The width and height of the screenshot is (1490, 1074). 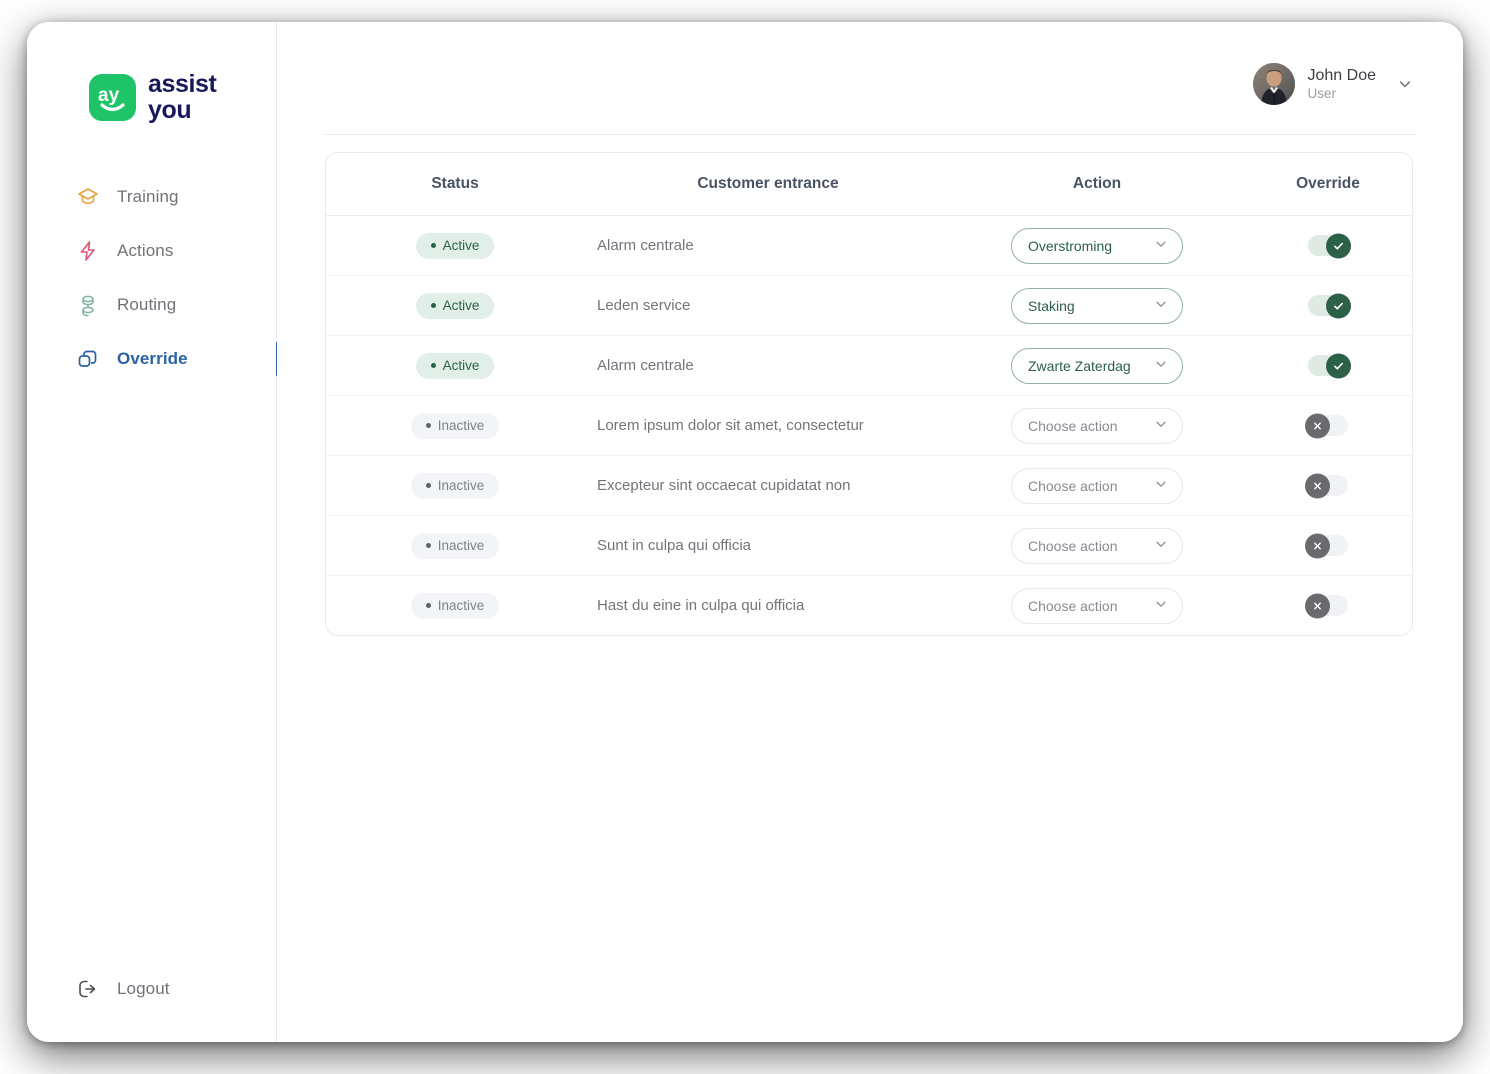 What do you see at coordinates (768, 545) in the screenshot?
I see `cell-customer-entrance: Sunt in culpa qui officia` at bounding box center [768, 545].